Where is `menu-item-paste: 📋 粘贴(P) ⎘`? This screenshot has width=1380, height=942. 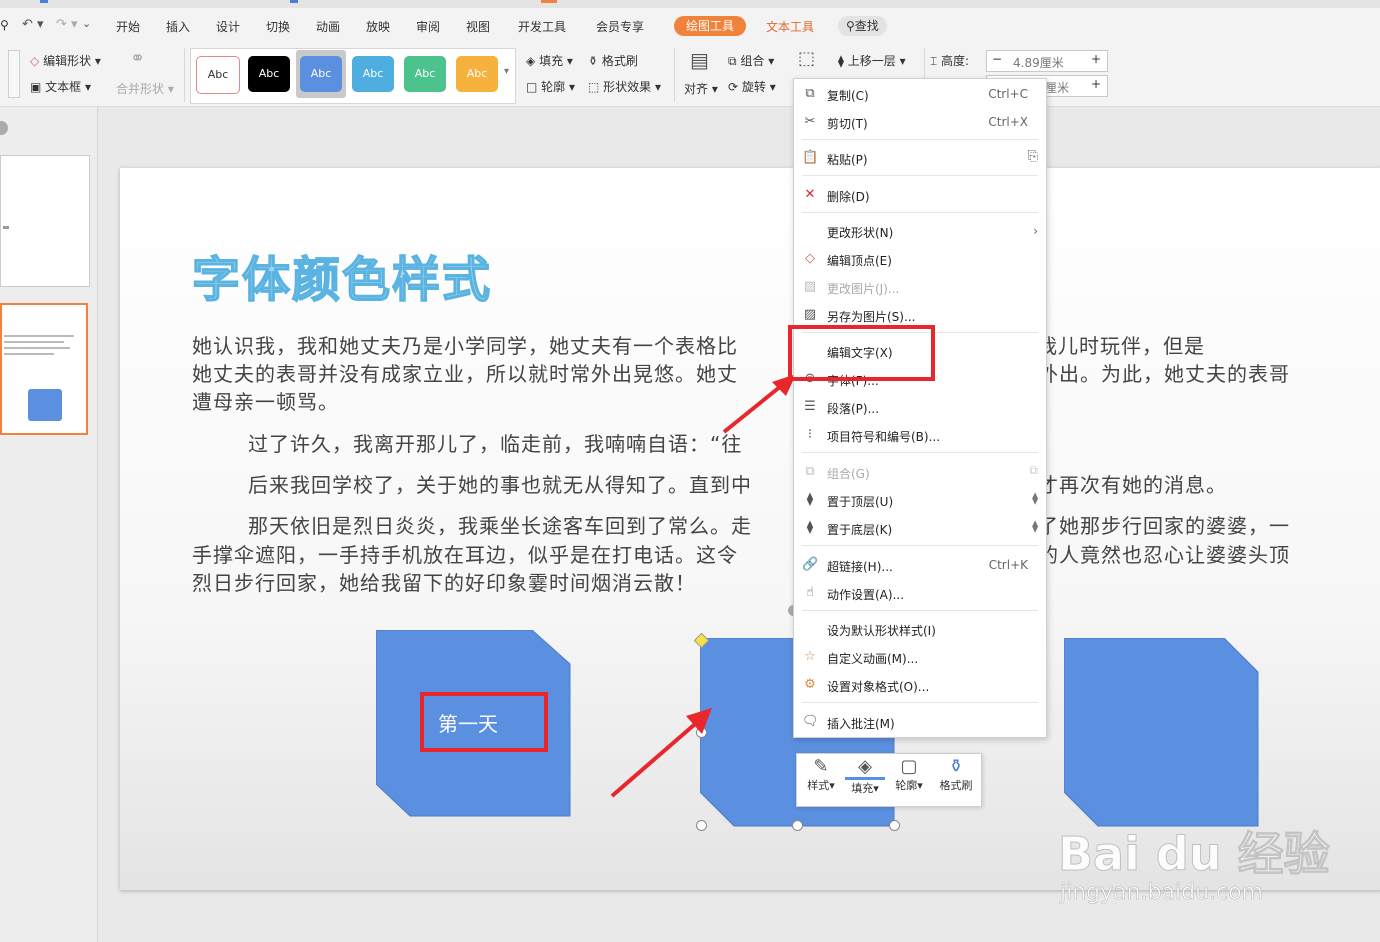 menu-item-paste: 📋 粘贴(P) ⎘ is located at coordinates (920, 158).